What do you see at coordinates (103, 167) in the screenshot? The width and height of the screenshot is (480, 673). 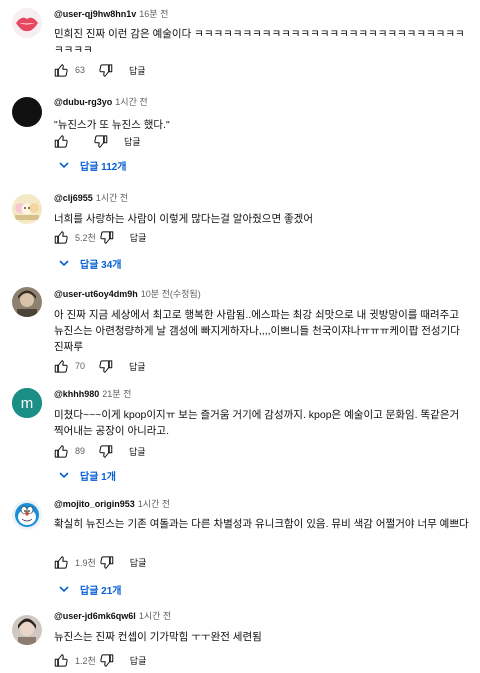 I see `replies-count-label: 답글 112개` at bounding box center [103, 167].